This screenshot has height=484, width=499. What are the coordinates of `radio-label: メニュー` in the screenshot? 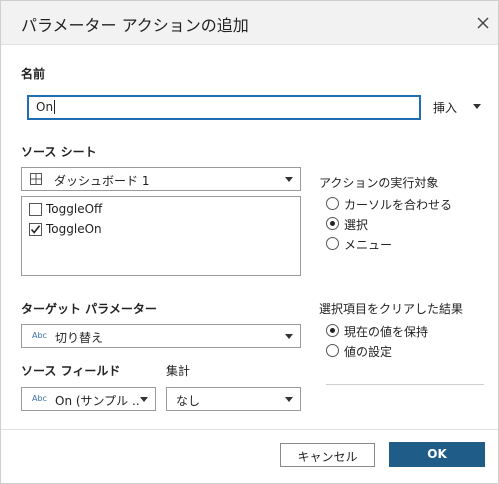 It's located at (368, 245).